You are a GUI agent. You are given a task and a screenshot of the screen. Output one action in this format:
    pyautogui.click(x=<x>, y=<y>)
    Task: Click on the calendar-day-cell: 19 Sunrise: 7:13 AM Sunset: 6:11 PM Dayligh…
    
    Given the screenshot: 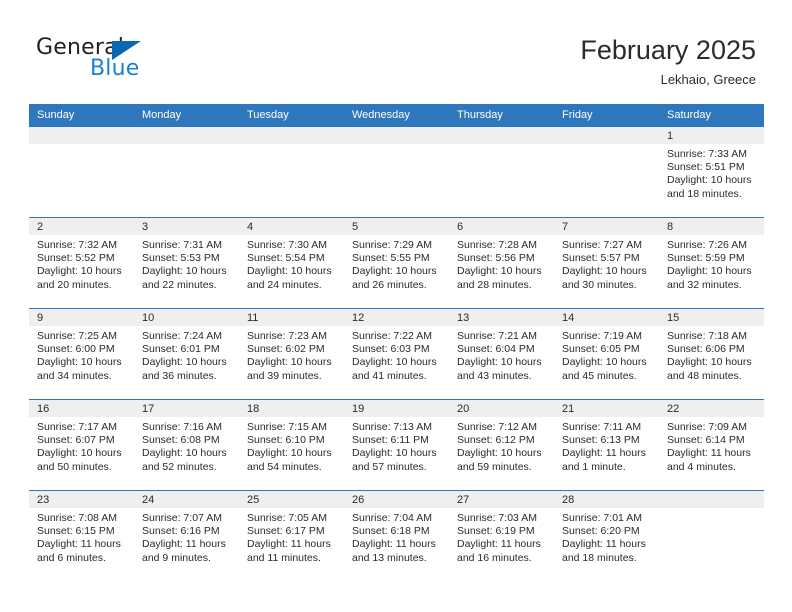 What is the action you would take?
    pyautogui.click(x=396, y=445)
    